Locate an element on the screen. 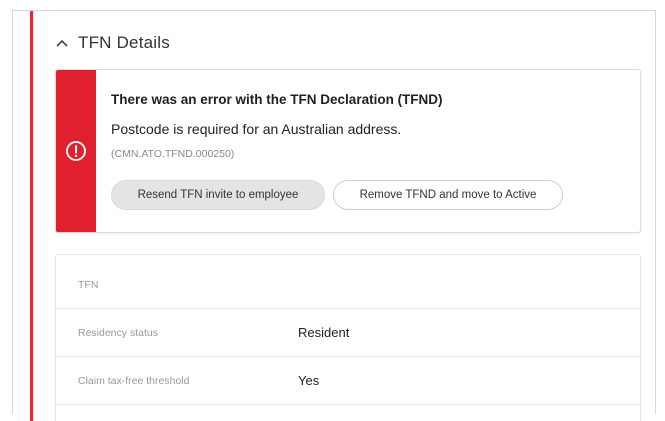  detail-label: TFN is located at coordinates (88, 284).